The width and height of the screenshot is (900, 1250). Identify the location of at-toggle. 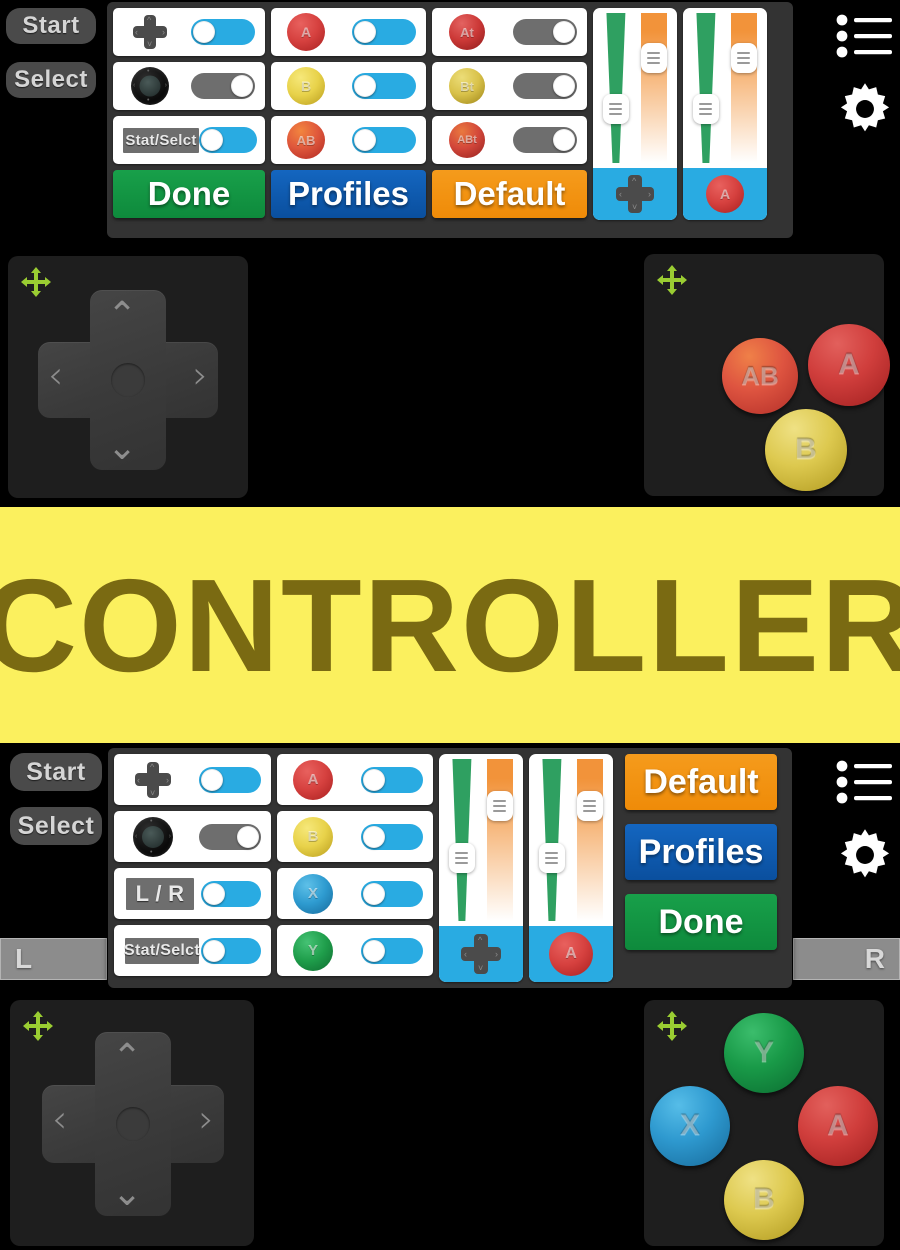
(545, 32).